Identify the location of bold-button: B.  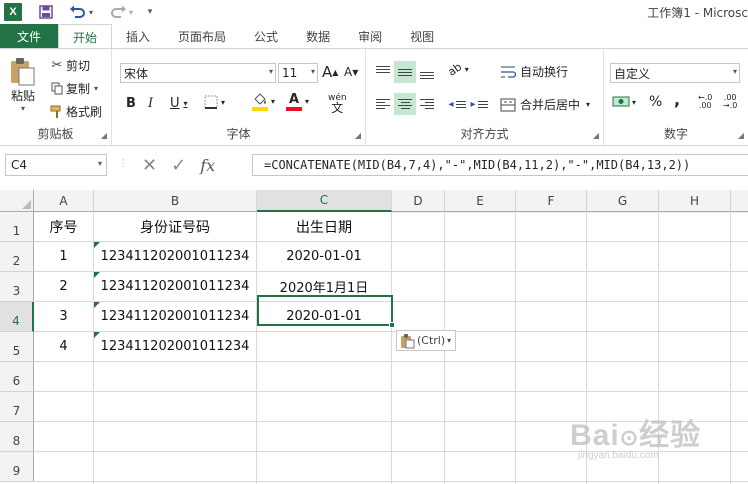
(131, 103).